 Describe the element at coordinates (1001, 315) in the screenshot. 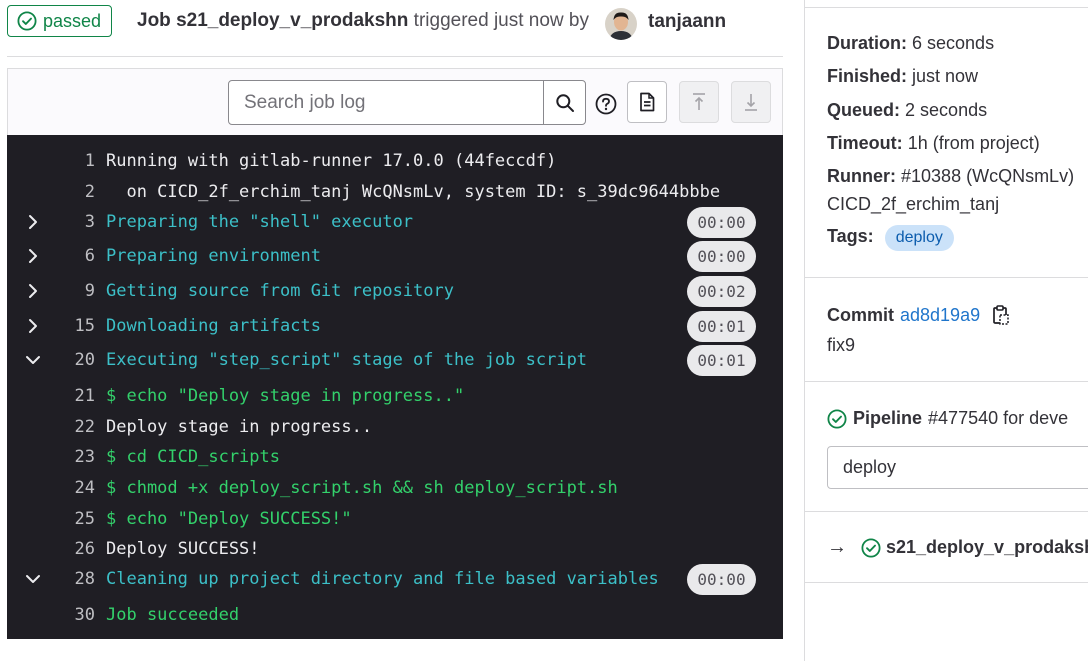

I see `copy-icon` at that location.